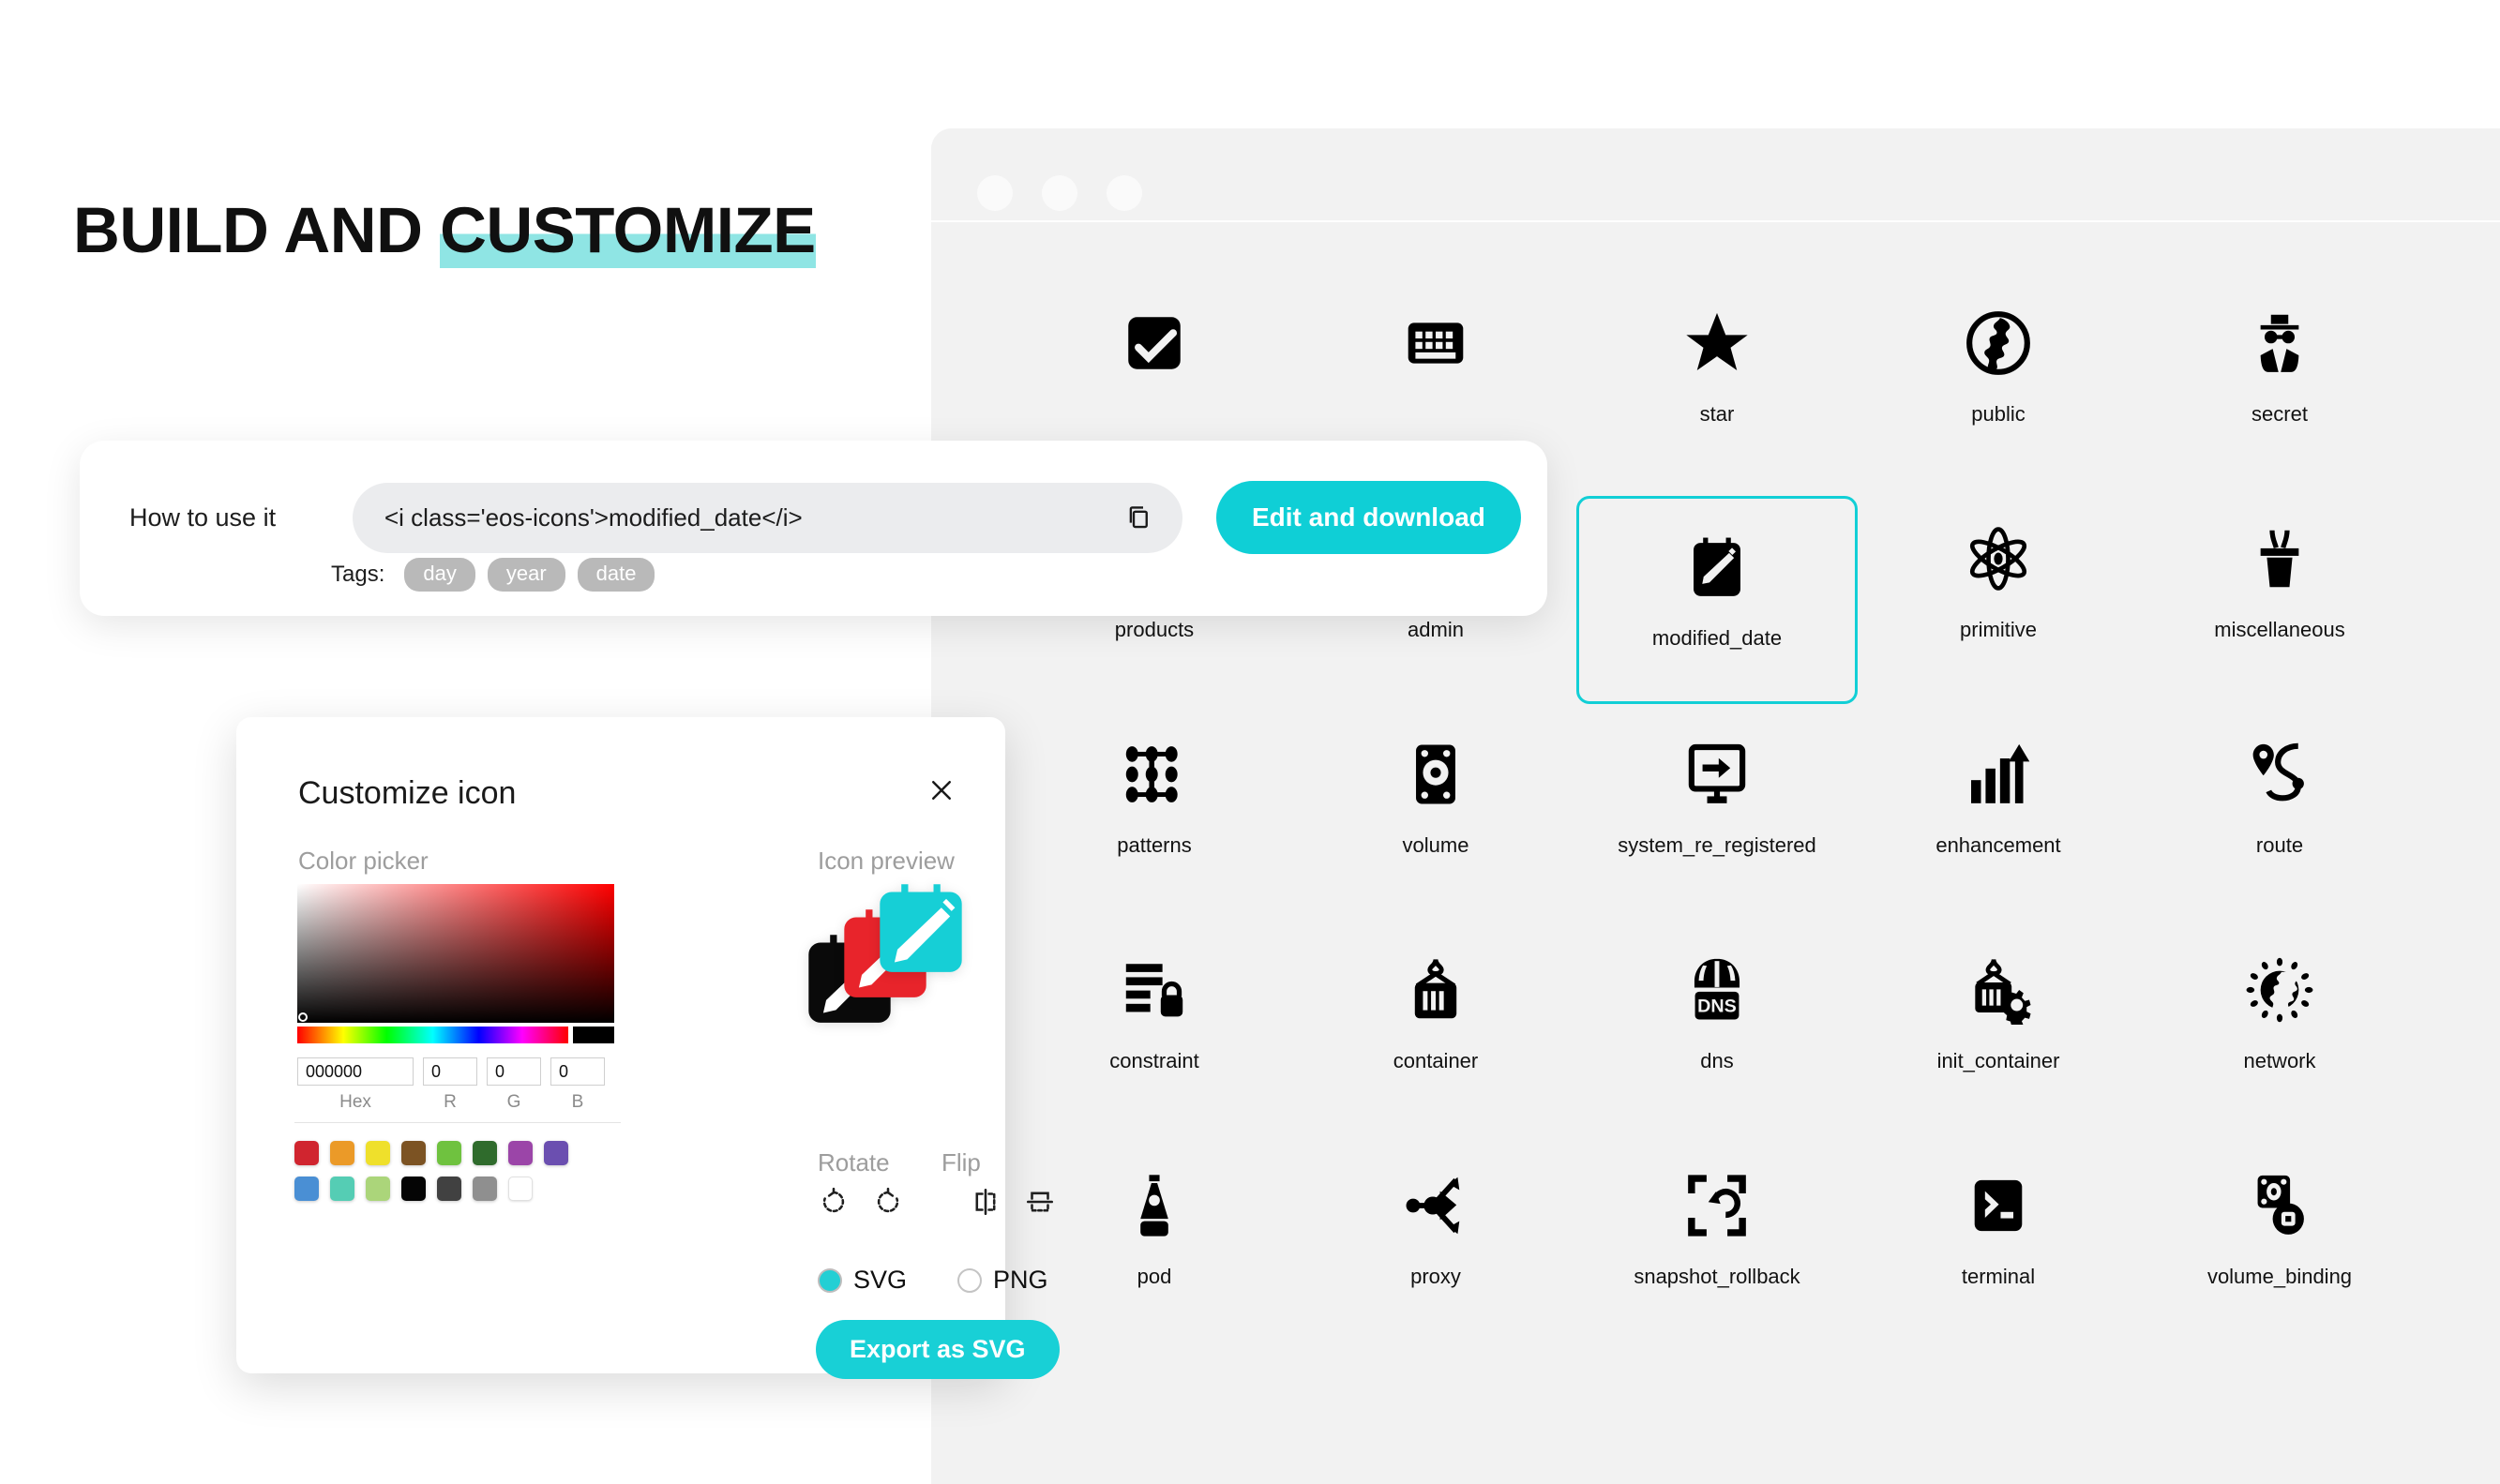  Describe the element at coordinates (1717, 1006) in the screenshot. I see `svg-text: DNS` at that location.